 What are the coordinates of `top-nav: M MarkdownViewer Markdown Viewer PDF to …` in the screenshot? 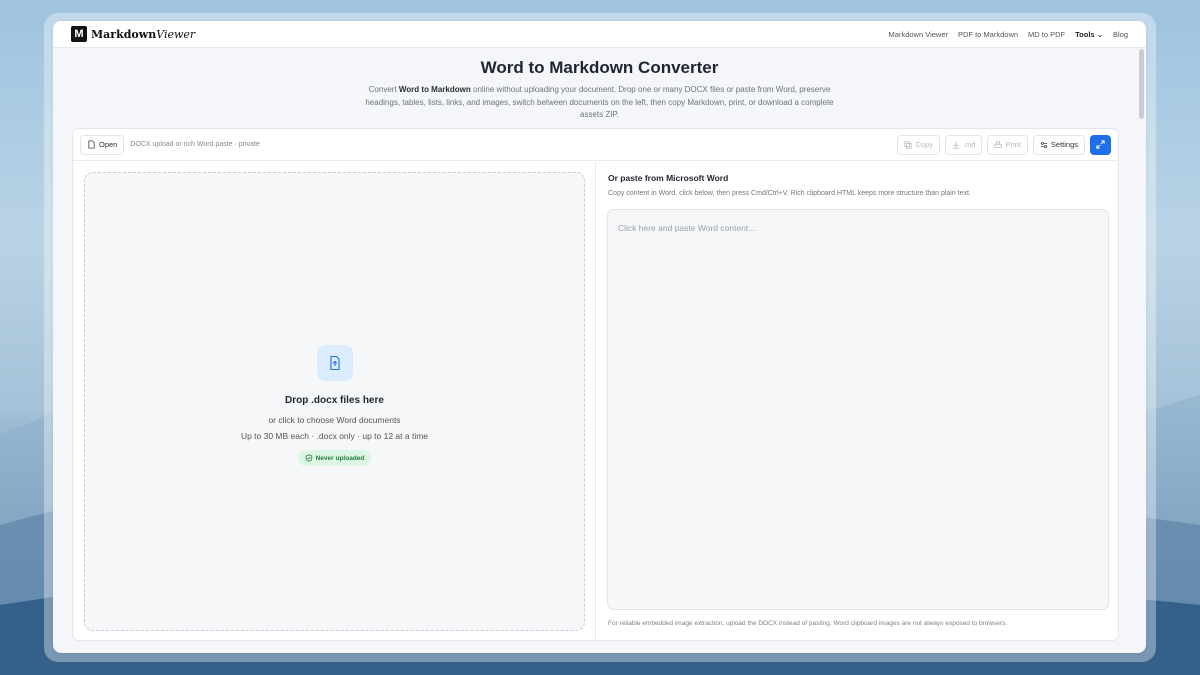 It's located at (599, 34).